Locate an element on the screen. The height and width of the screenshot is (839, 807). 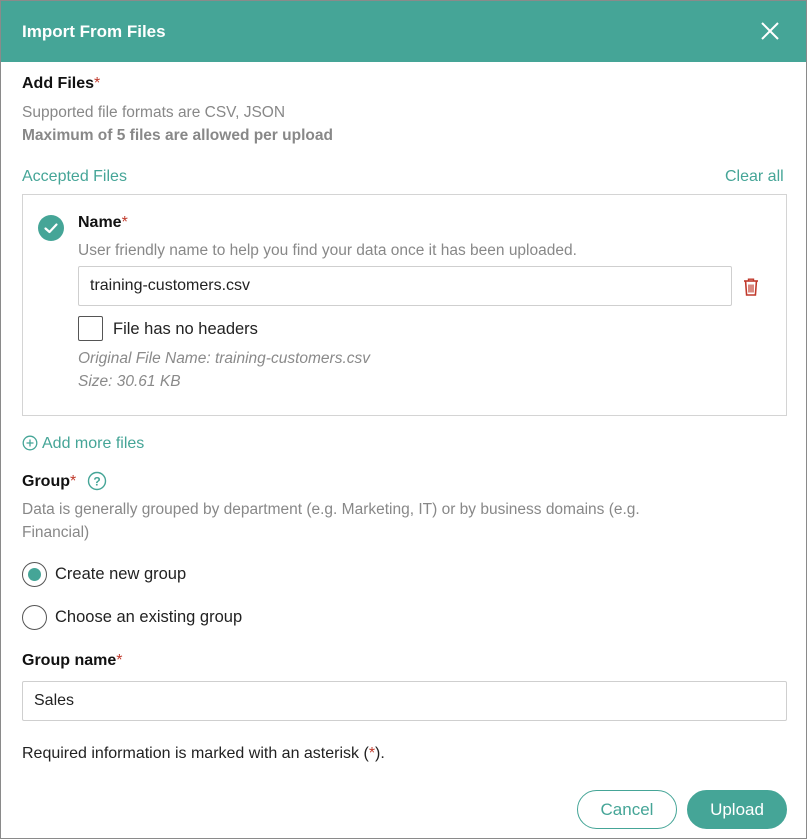
add-files-label: Add Files is located at coordinates (58, 83).